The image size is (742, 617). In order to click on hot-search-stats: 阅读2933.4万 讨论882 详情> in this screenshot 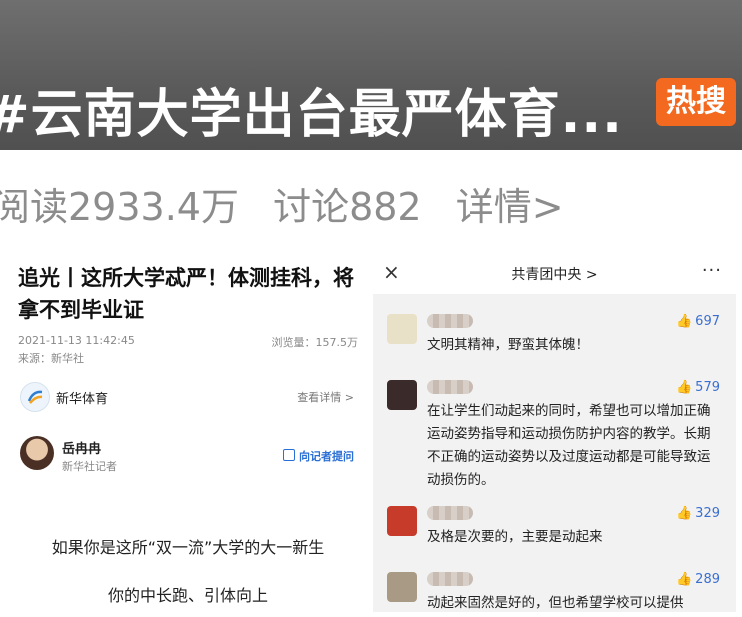, I will do `click(293, 203)`.